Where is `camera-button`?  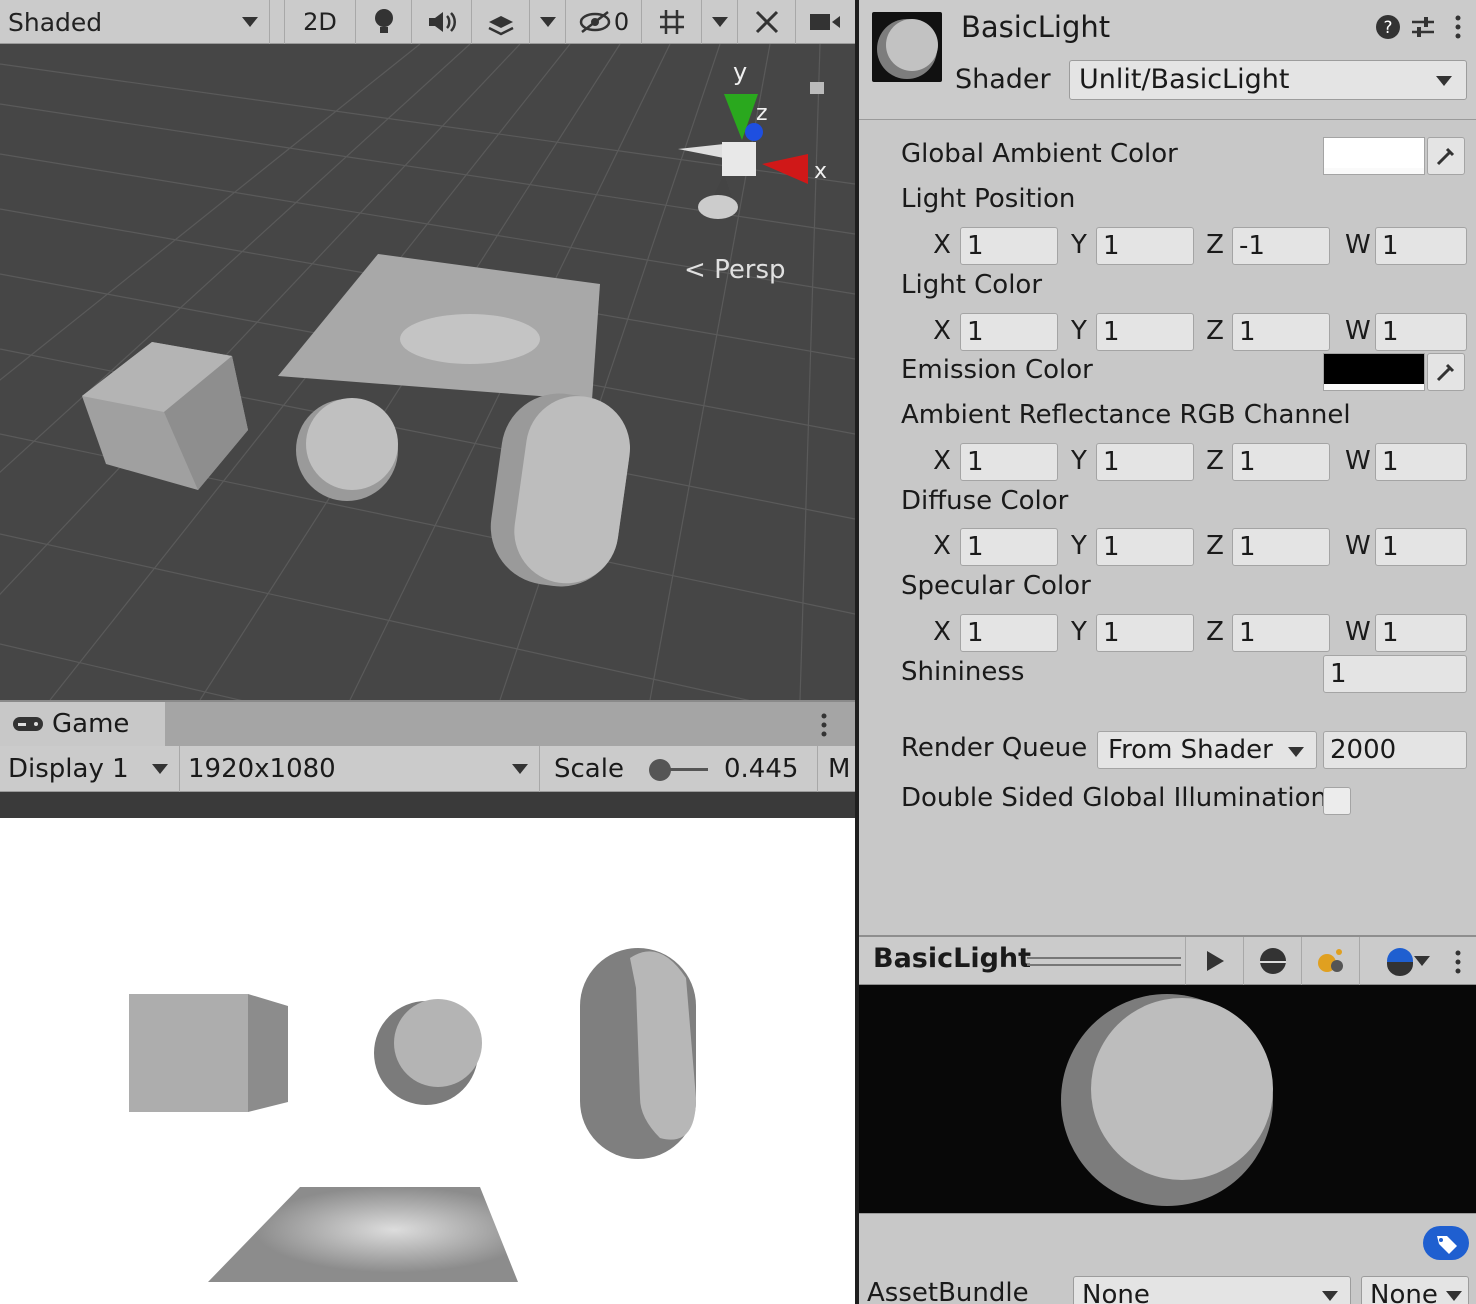 camera-button is located at coordinates (825, 22).